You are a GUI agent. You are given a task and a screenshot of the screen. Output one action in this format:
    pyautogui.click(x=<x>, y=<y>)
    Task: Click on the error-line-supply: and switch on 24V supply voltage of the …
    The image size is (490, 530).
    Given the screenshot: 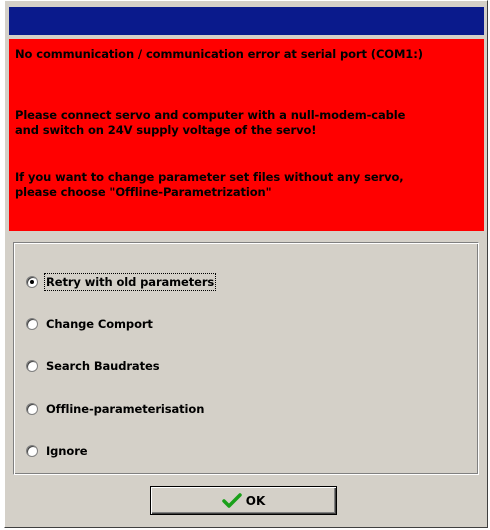 What is the action you would take?
    pyautogui.click(x=166, y=130)
    